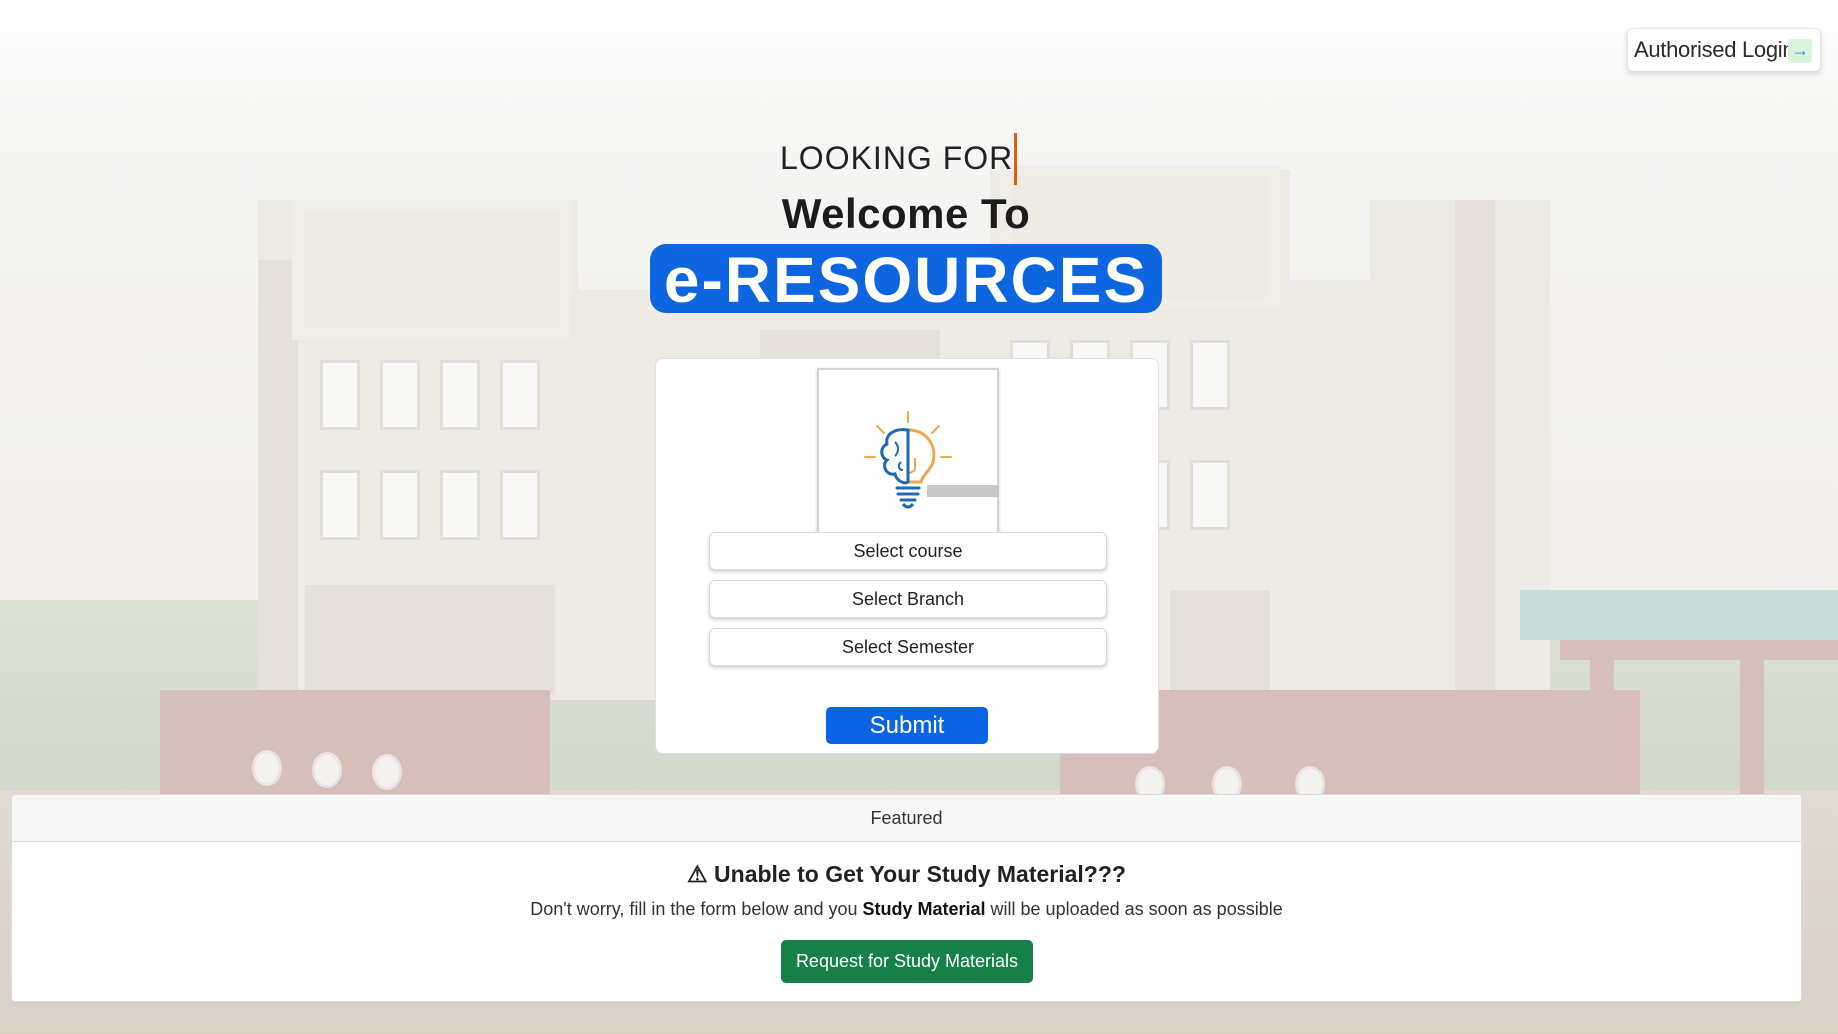  I want to click on typing-cursor, so click(1015, 159).